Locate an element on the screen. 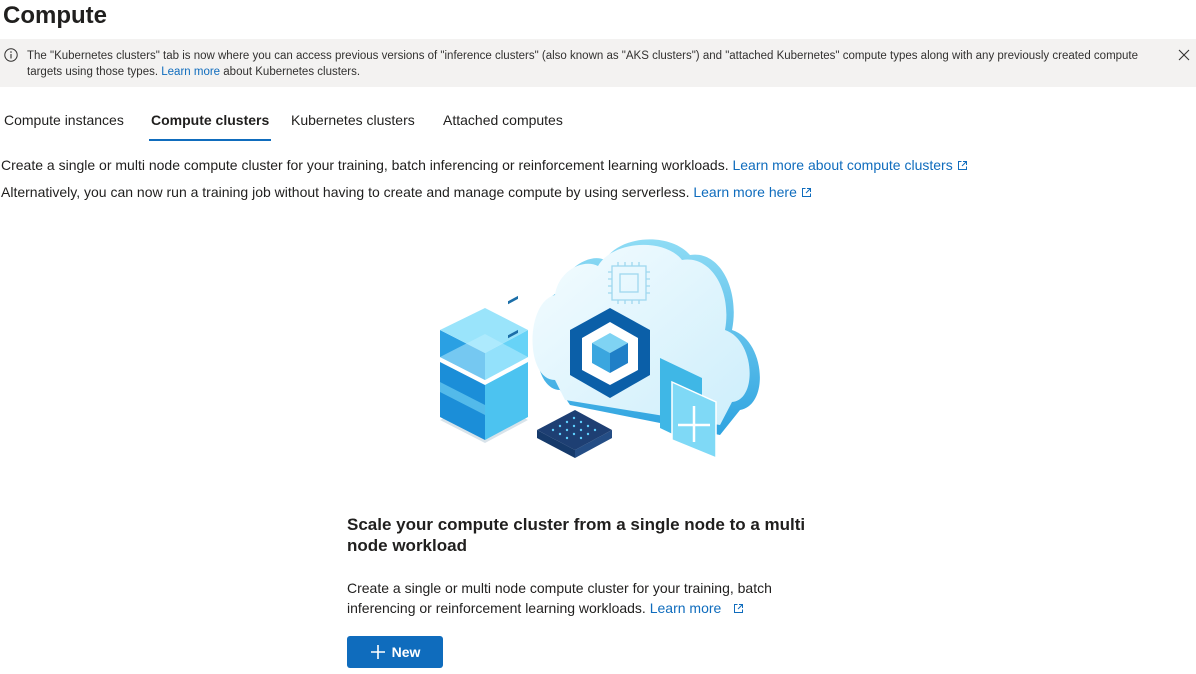 Image resolution: width=1196 pixels, height=674 pixels. page-title: Compute is located at coordinates (55, 15).